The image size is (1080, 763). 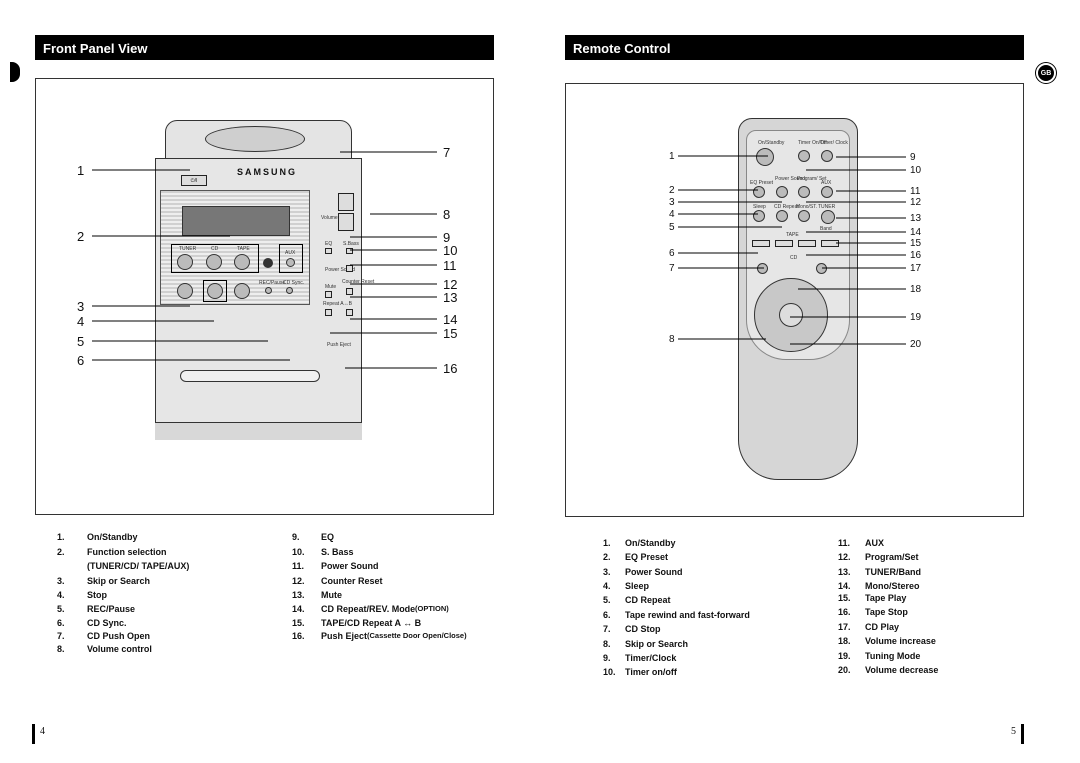 What do you see at coordinates (900, 641) in the screenshot?
I see `legend-text: Volume increase` at bounding box center [900, 641].